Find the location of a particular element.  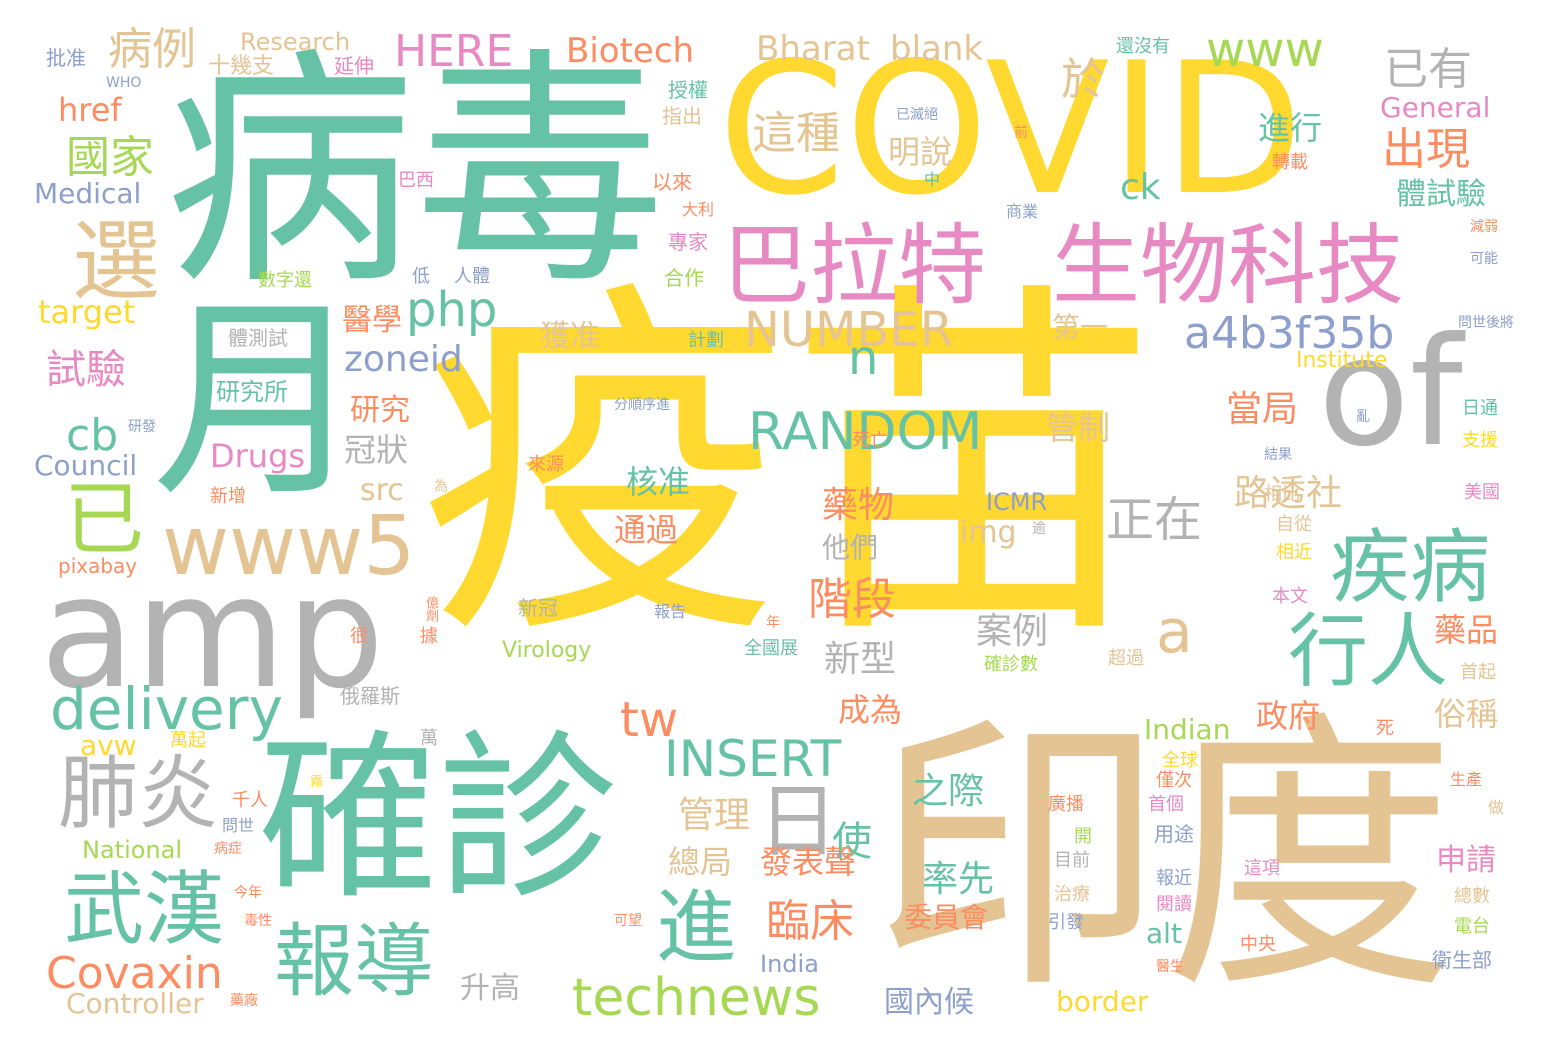

word: 美國 is located at coordinates (1482, 492).